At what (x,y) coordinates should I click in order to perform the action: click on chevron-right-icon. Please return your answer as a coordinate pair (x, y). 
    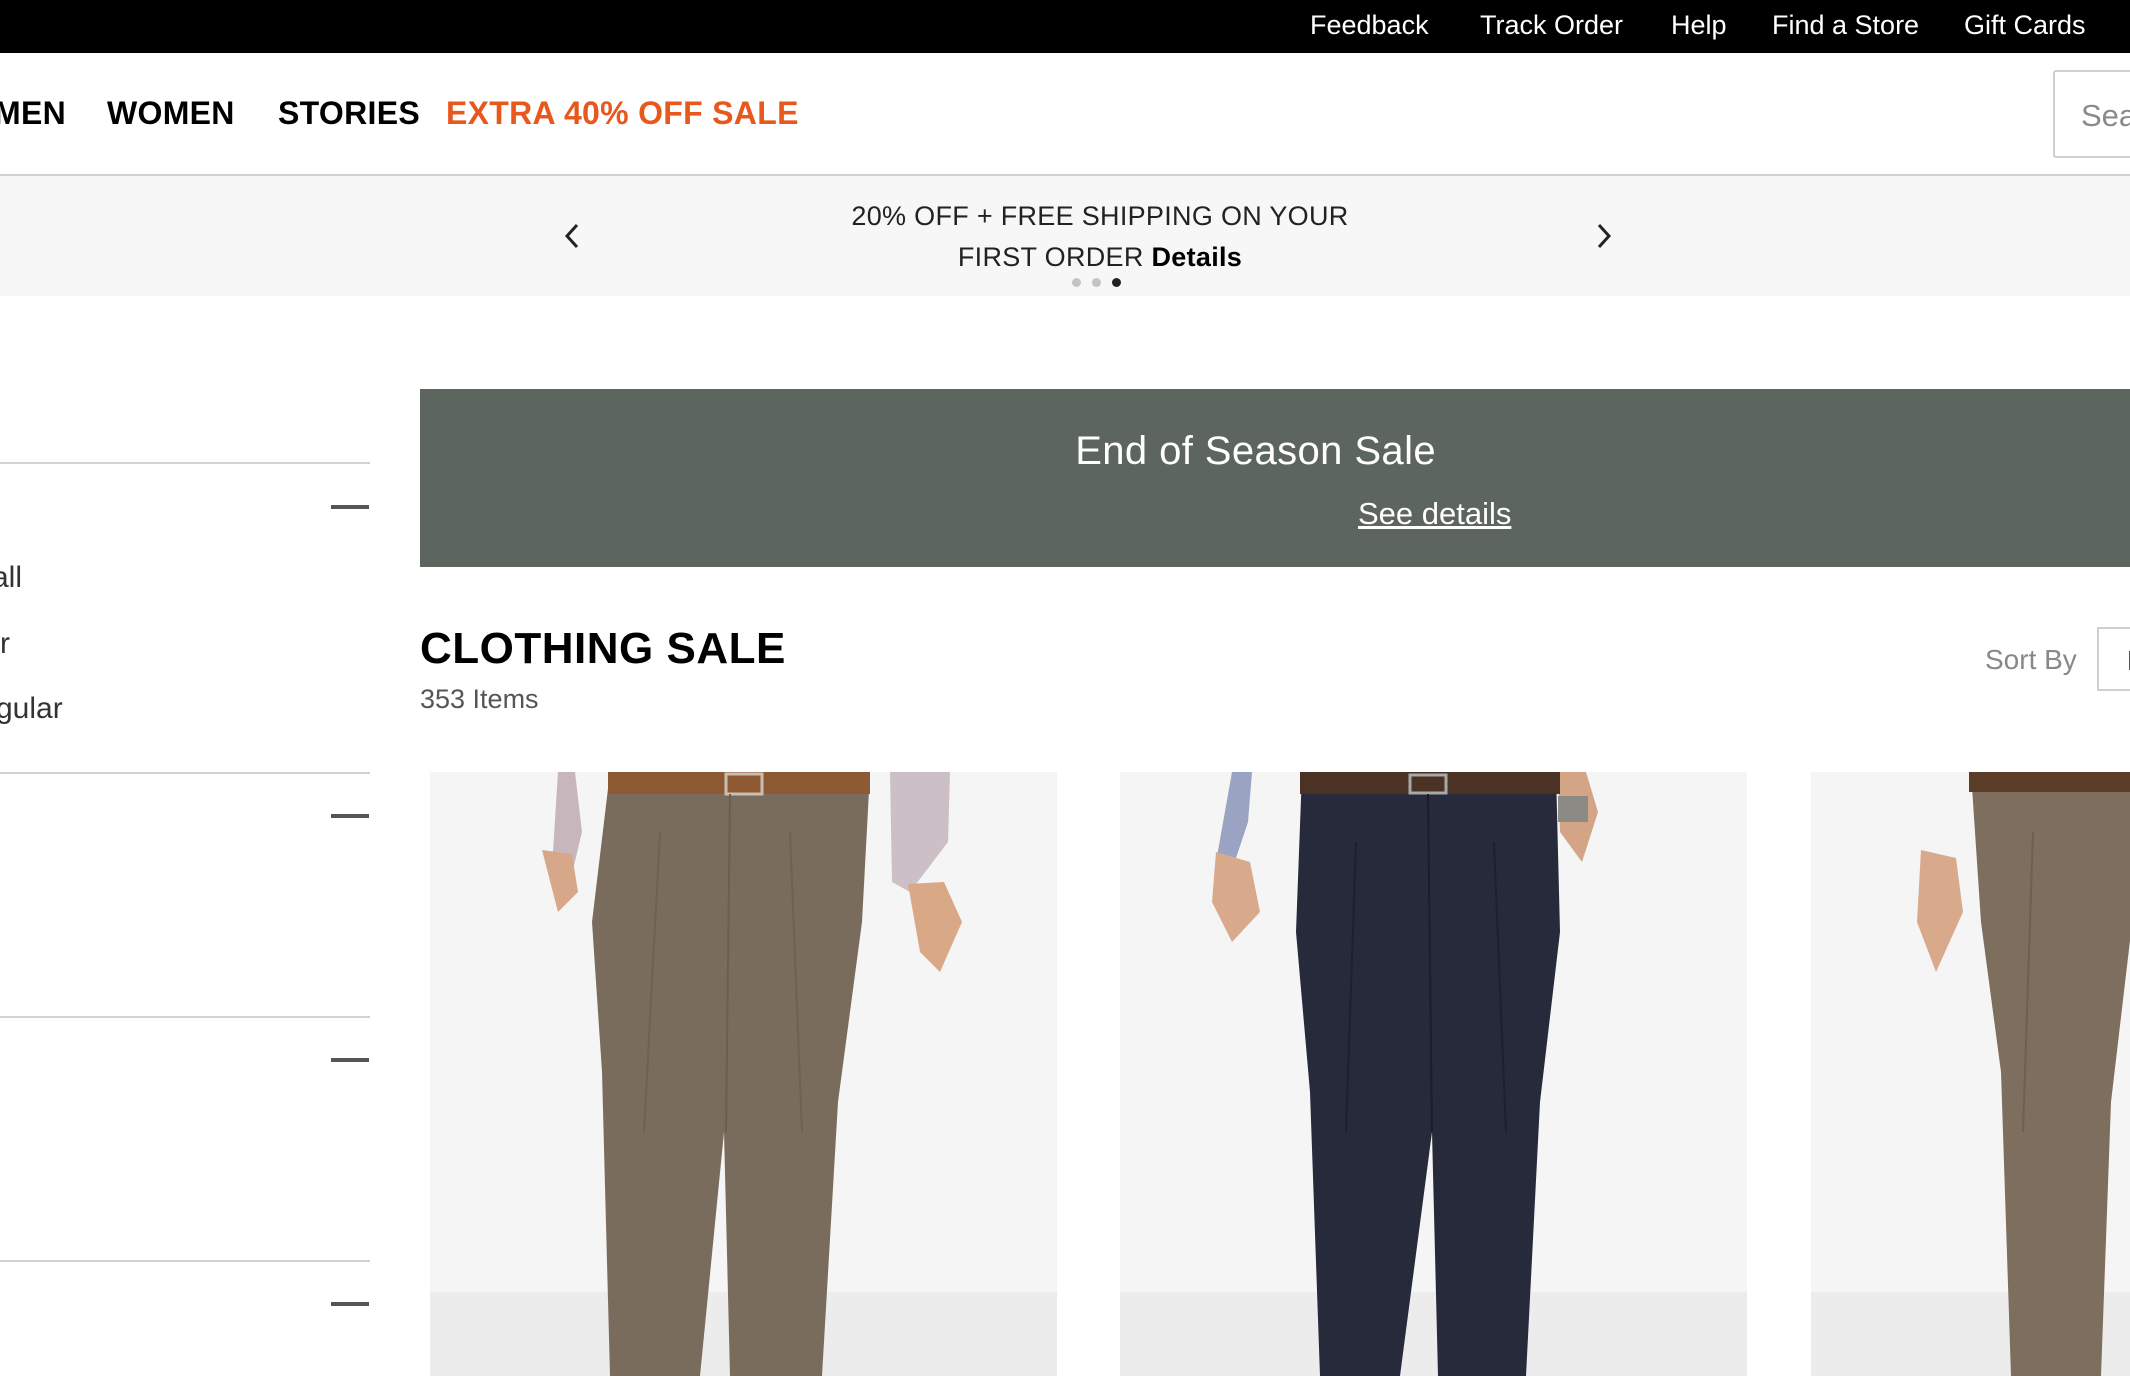
    Looking at the image, I should click on (1604, 236).